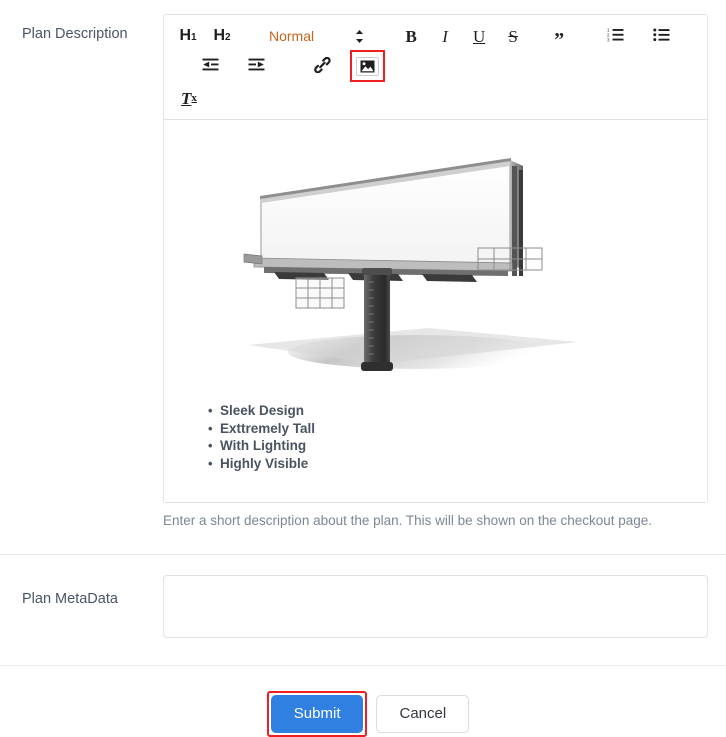 The height and width of the screenshot is (737, 726). I want to click on list-item: Highly Visible, so click(450, 464).